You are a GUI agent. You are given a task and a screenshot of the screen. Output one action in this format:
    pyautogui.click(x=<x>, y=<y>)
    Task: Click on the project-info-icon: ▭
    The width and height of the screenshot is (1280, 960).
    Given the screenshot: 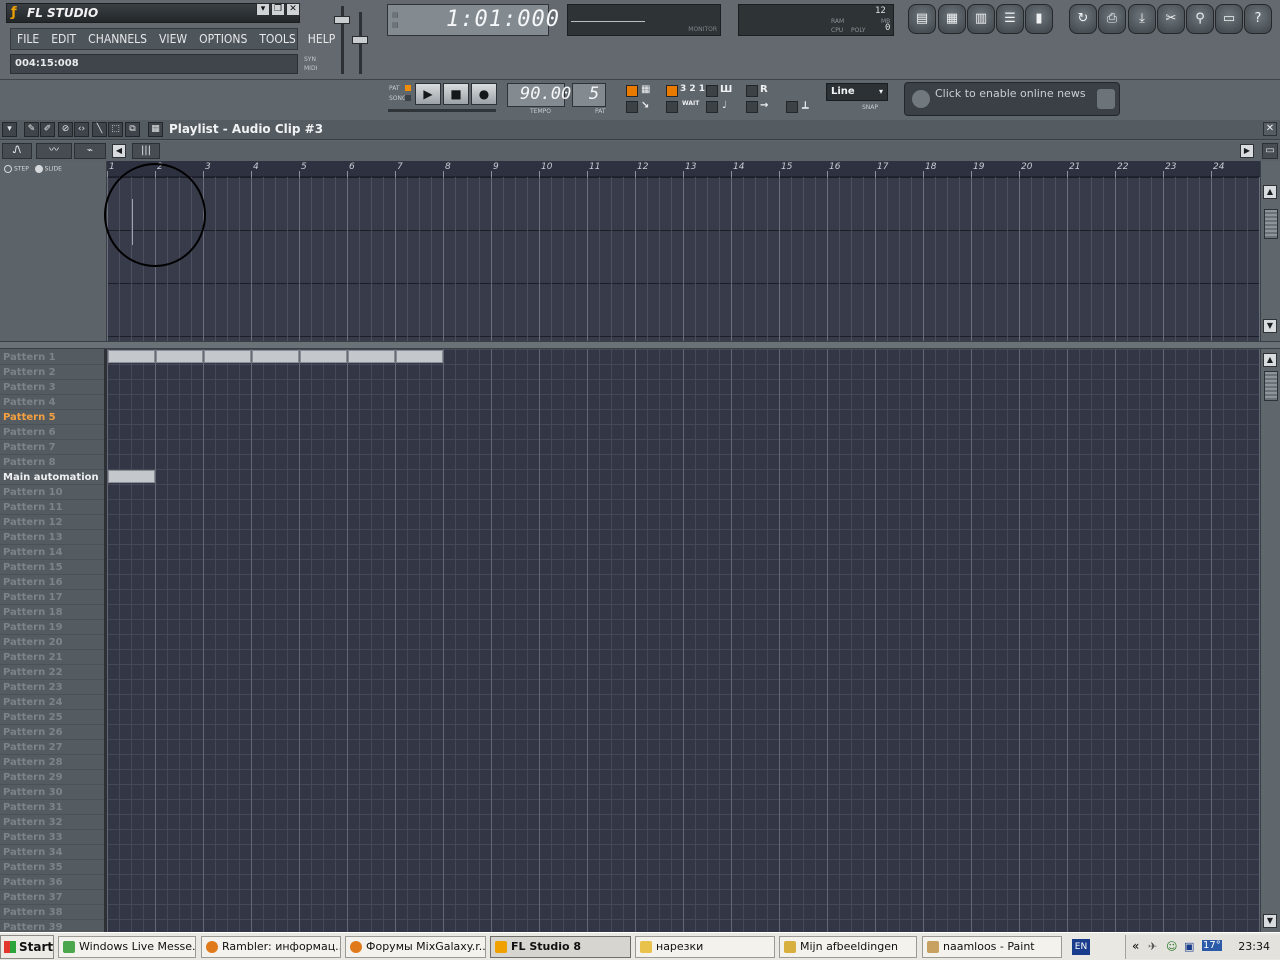 What is the action you would take?
    pyautogui.click(x=1229, y=19)
    